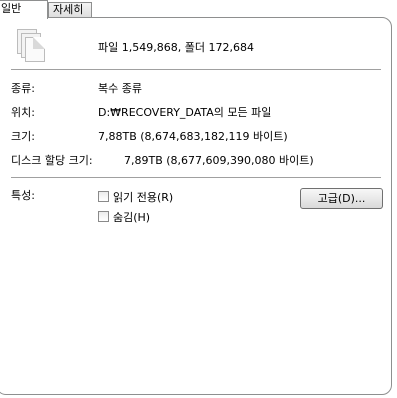 The width and height of the screenshot is (397, 398). What do you see at coordinates (103, 216) in the screenshot?
I see `hidden-checkbox` at bounding box center [103, 216].